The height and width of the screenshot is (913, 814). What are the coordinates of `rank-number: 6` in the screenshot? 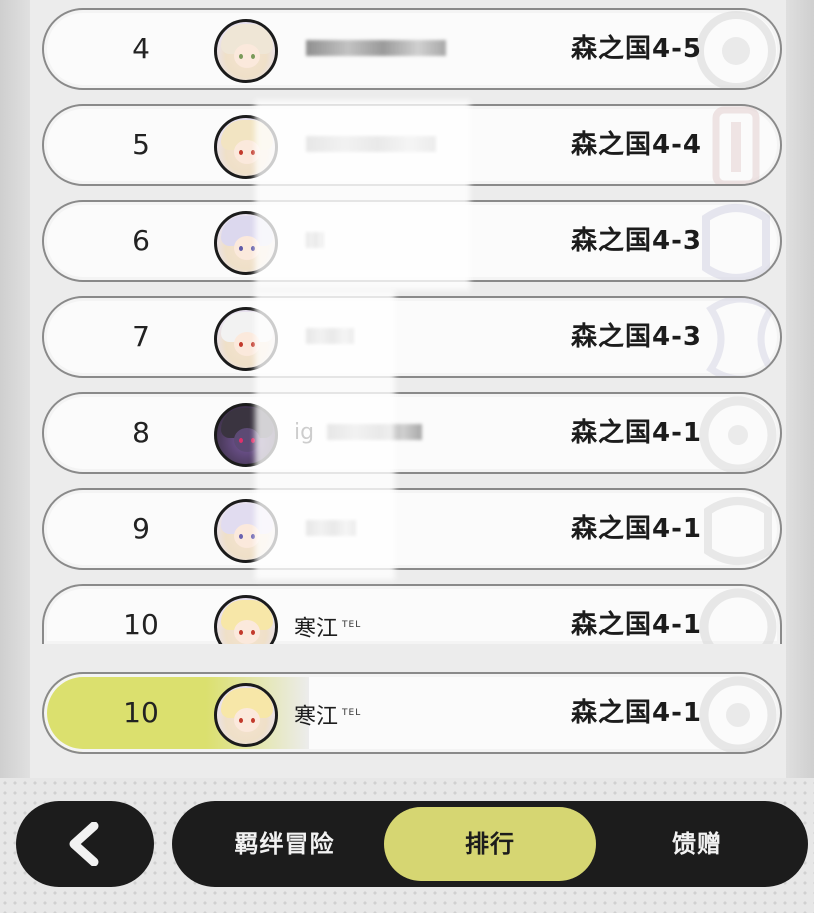 It's located at (141, 240).